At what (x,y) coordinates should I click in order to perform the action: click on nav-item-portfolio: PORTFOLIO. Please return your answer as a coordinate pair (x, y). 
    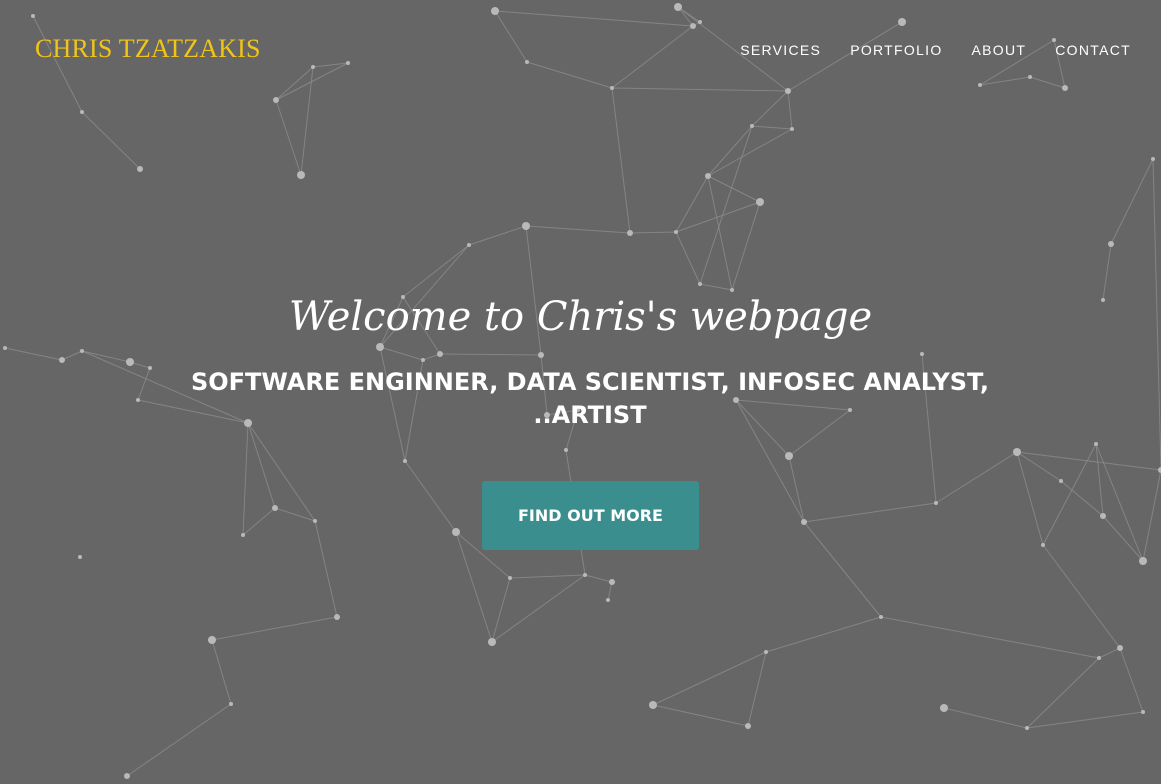
    Looking at the image, I should click on (896, 50).